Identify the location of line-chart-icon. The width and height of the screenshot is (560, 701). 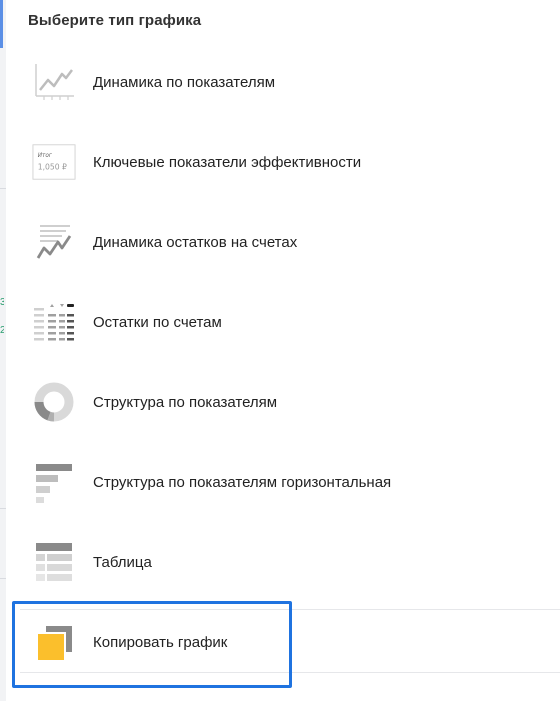
(54, 82).